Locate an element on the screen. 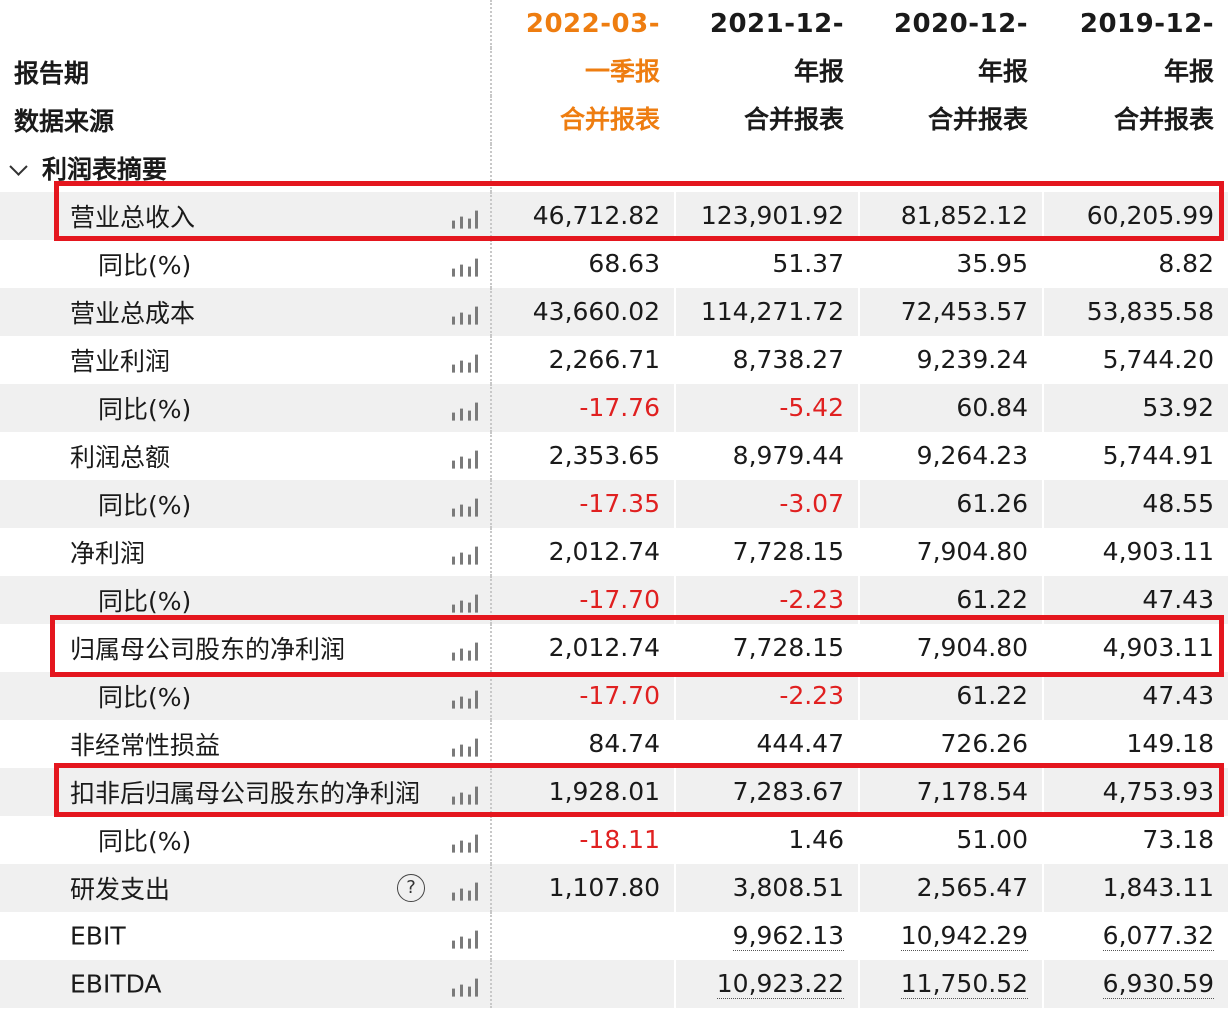 The height and width of the screenshot is (1012, 1228). period-col-3: 年报 is located at coordinates (952, 72).